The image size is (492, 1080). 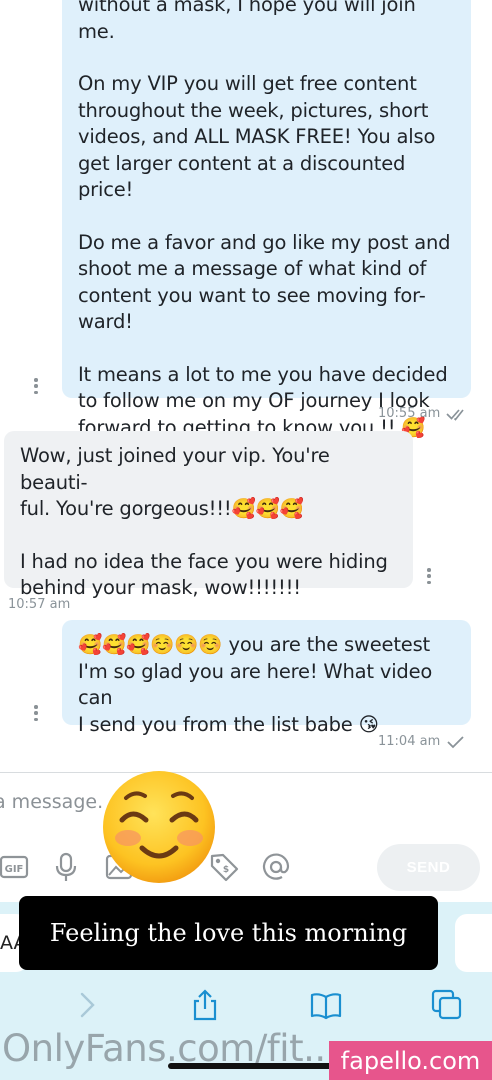 I want to click on message-time: 10:55 am, so click(x=409, y=413).